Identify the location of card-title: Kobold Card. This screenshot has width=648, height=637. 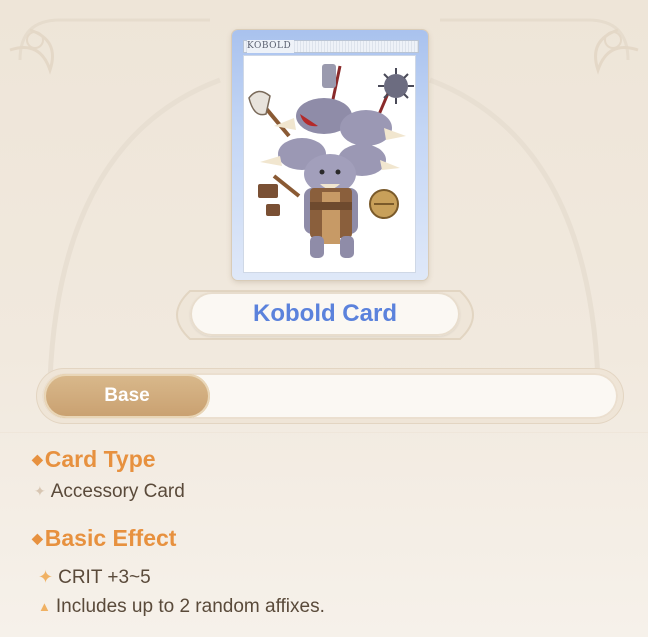
(325, 313).